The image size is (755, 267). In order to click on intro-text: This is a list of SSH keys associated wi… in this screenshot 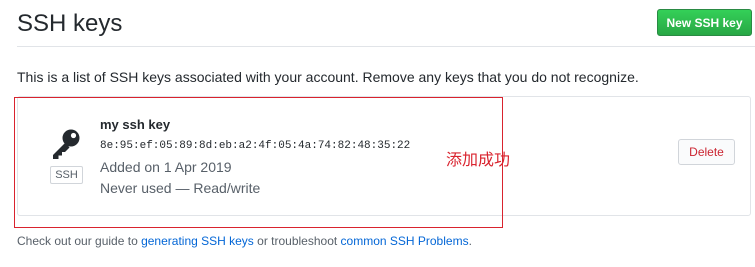, I will do `click(328, 77)`.